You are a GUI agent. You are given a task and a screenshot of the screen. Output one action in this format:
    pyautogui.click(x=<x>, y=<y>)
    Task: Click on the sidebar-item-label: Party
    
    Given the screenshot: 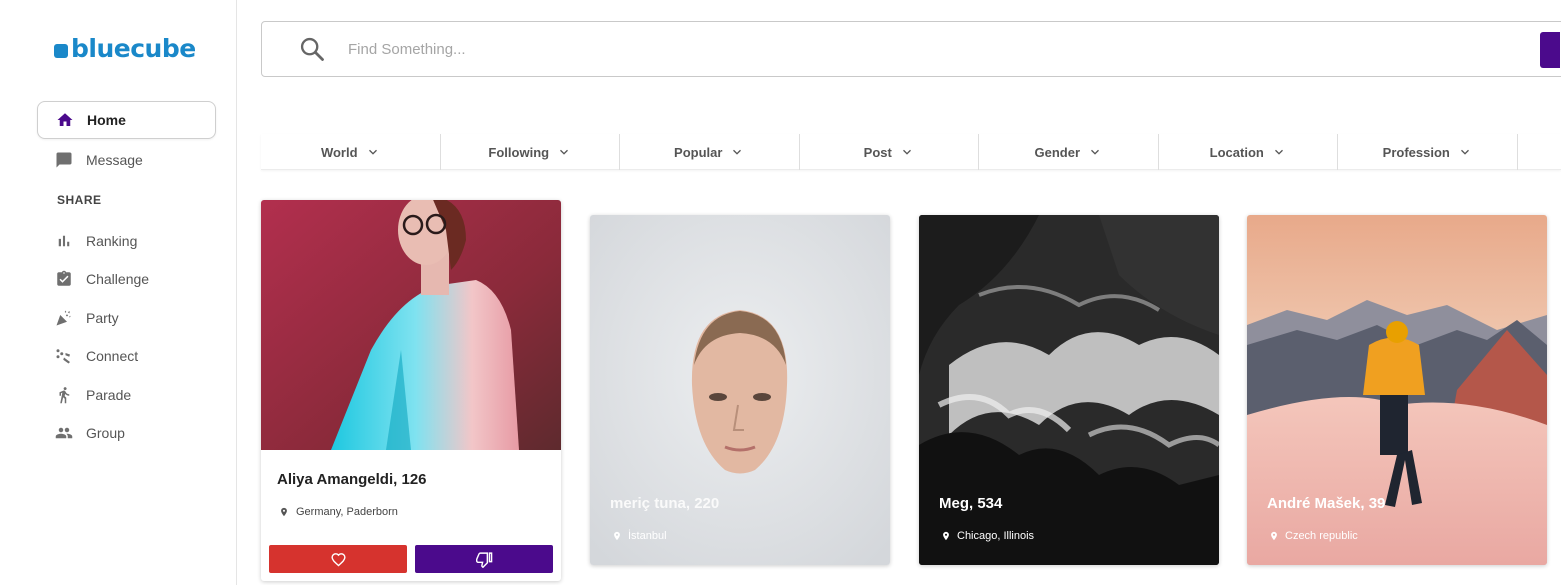 What is the action you would take?
    pyautogui.click(x=102, y=318)
    